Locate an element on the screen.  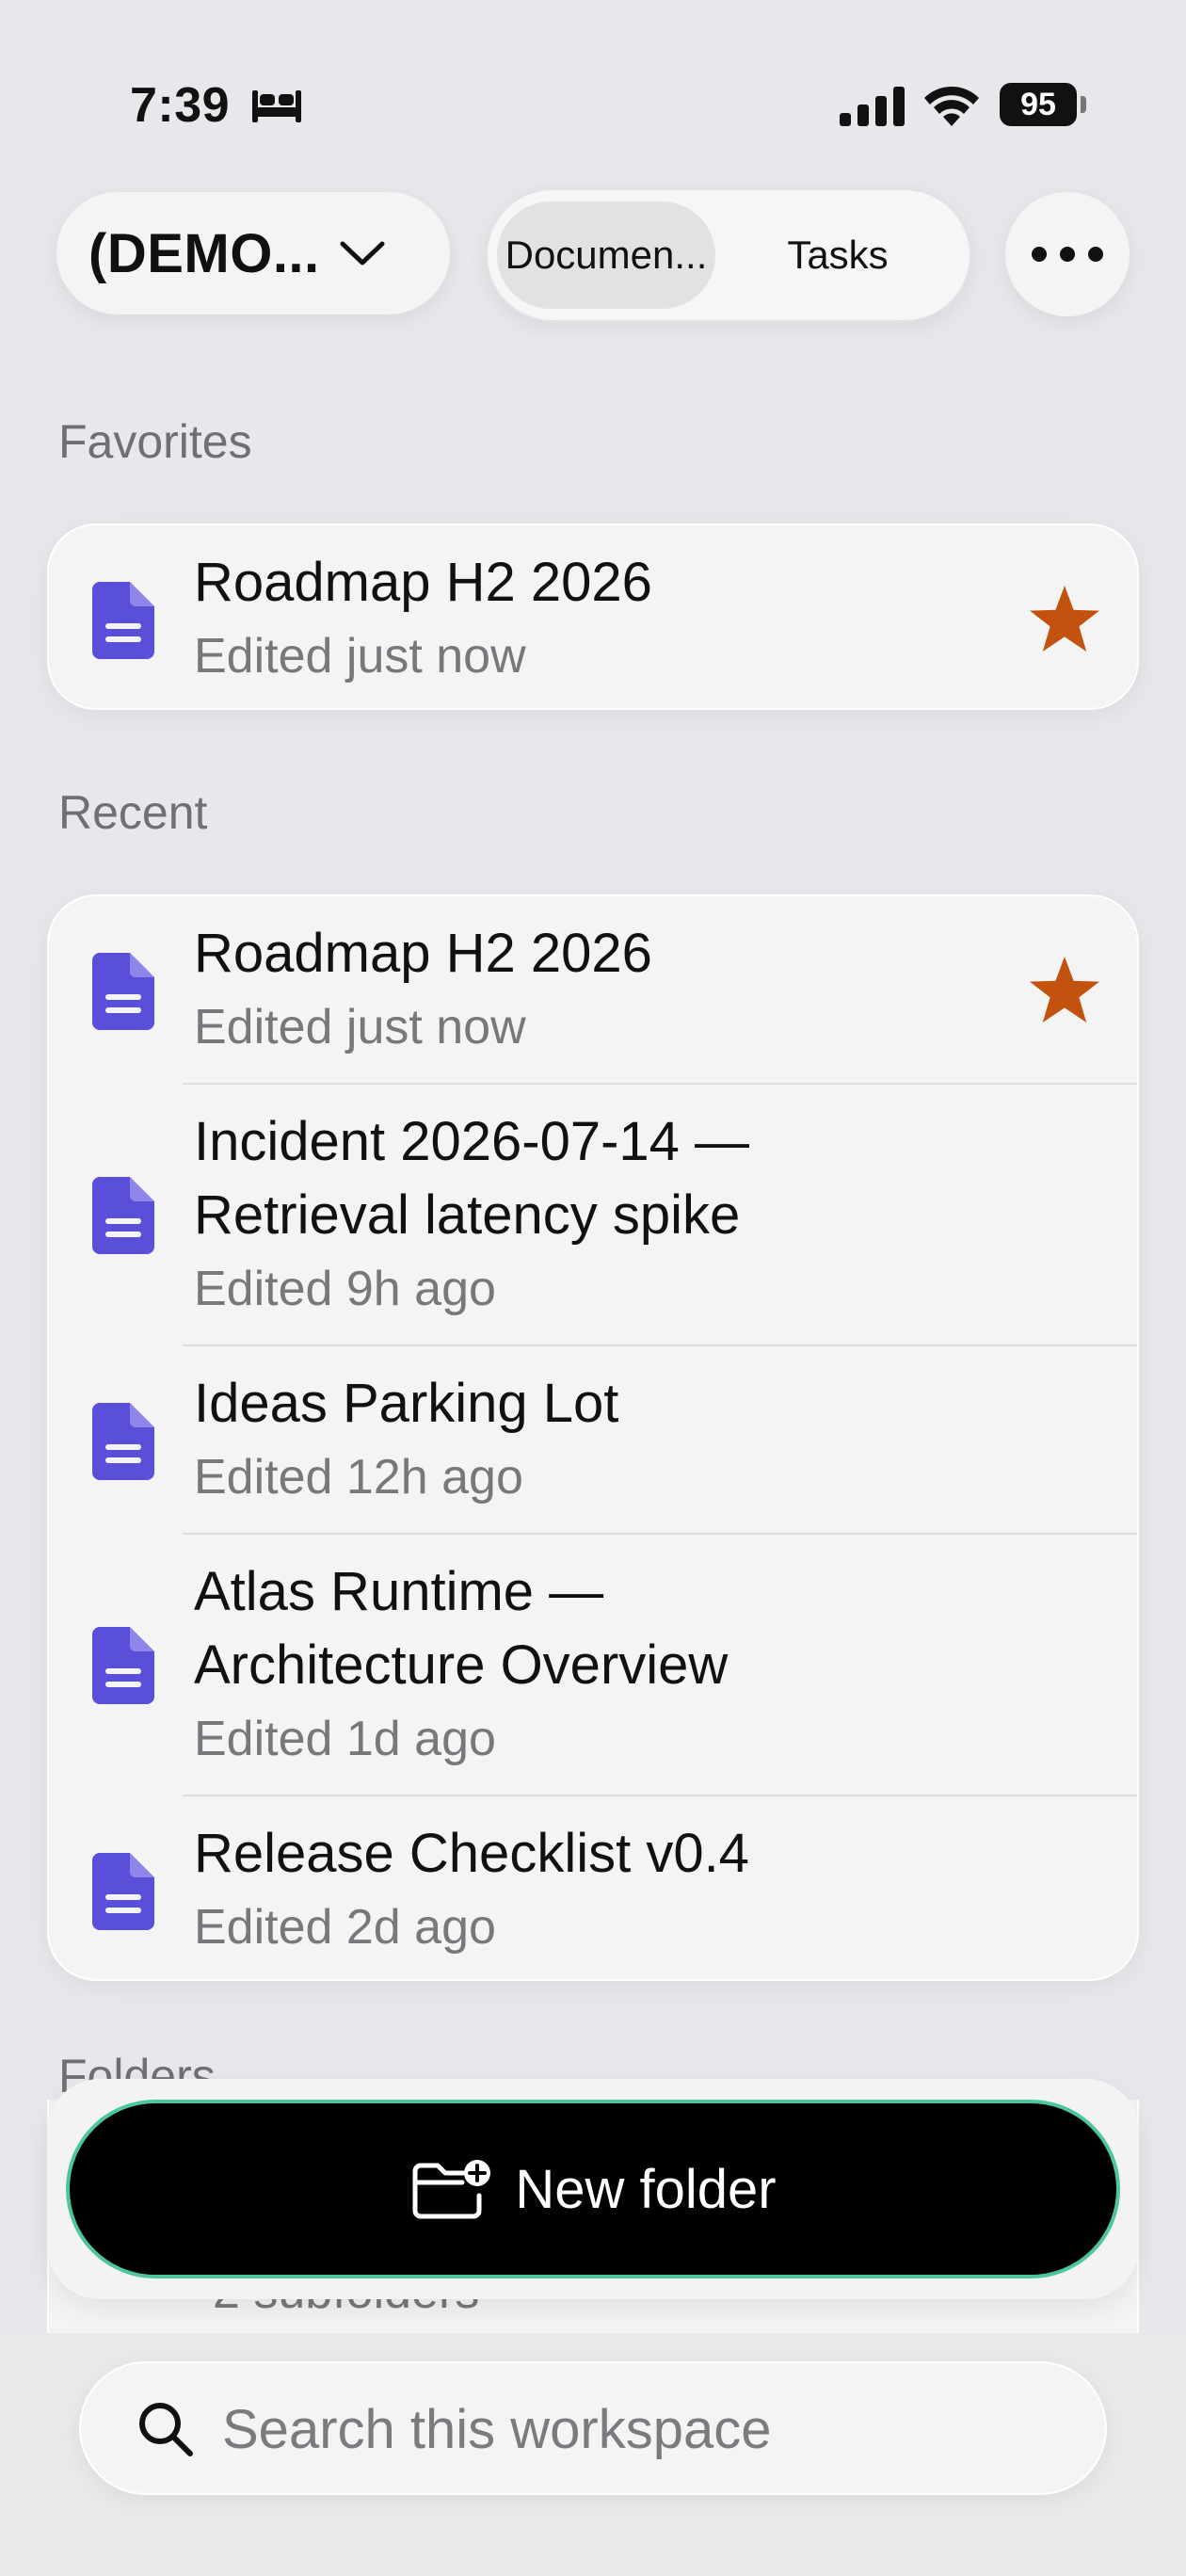
recent-heading: Recent is located at coordinates (133, 812).